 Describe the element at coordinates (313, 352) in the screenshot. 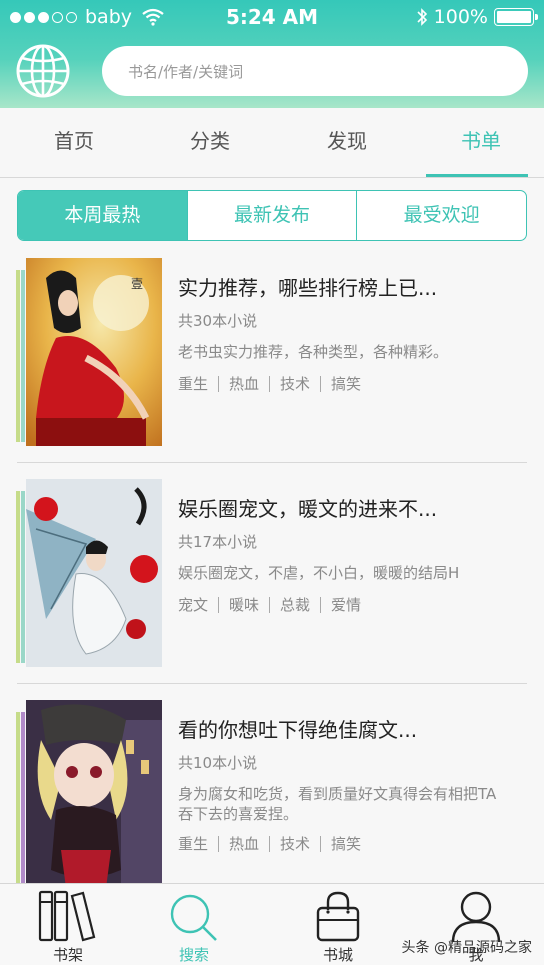

I see `book-desc: 老书虫实力推荐，各种类型，各种精彩。` at that location.